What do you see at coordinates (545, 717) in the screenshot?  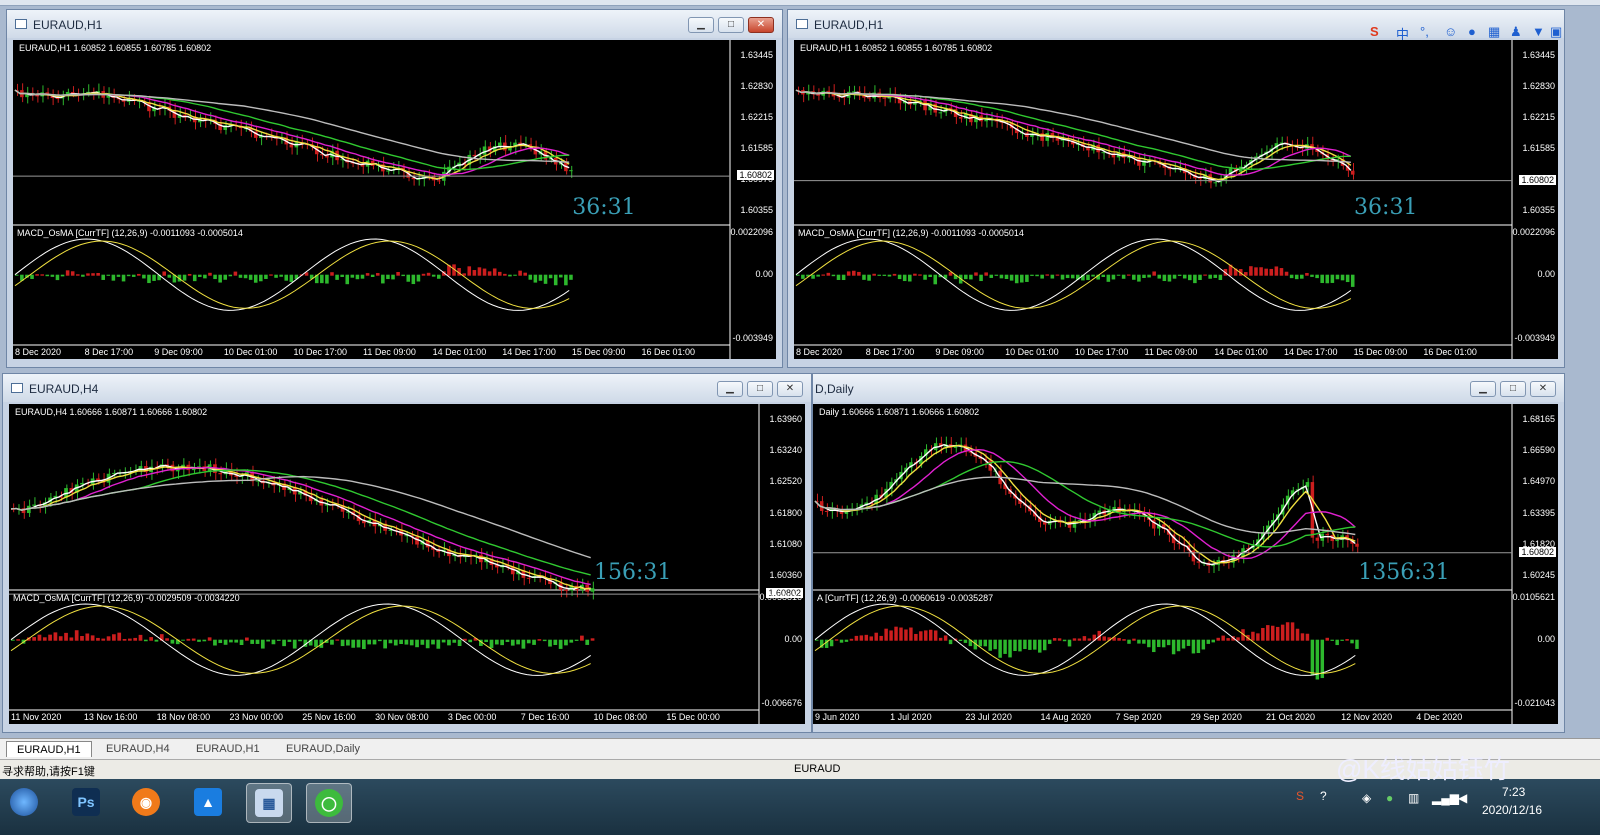 I see `time-axis-label: 7 Dec 16:00` at bounding box center [545, 717].